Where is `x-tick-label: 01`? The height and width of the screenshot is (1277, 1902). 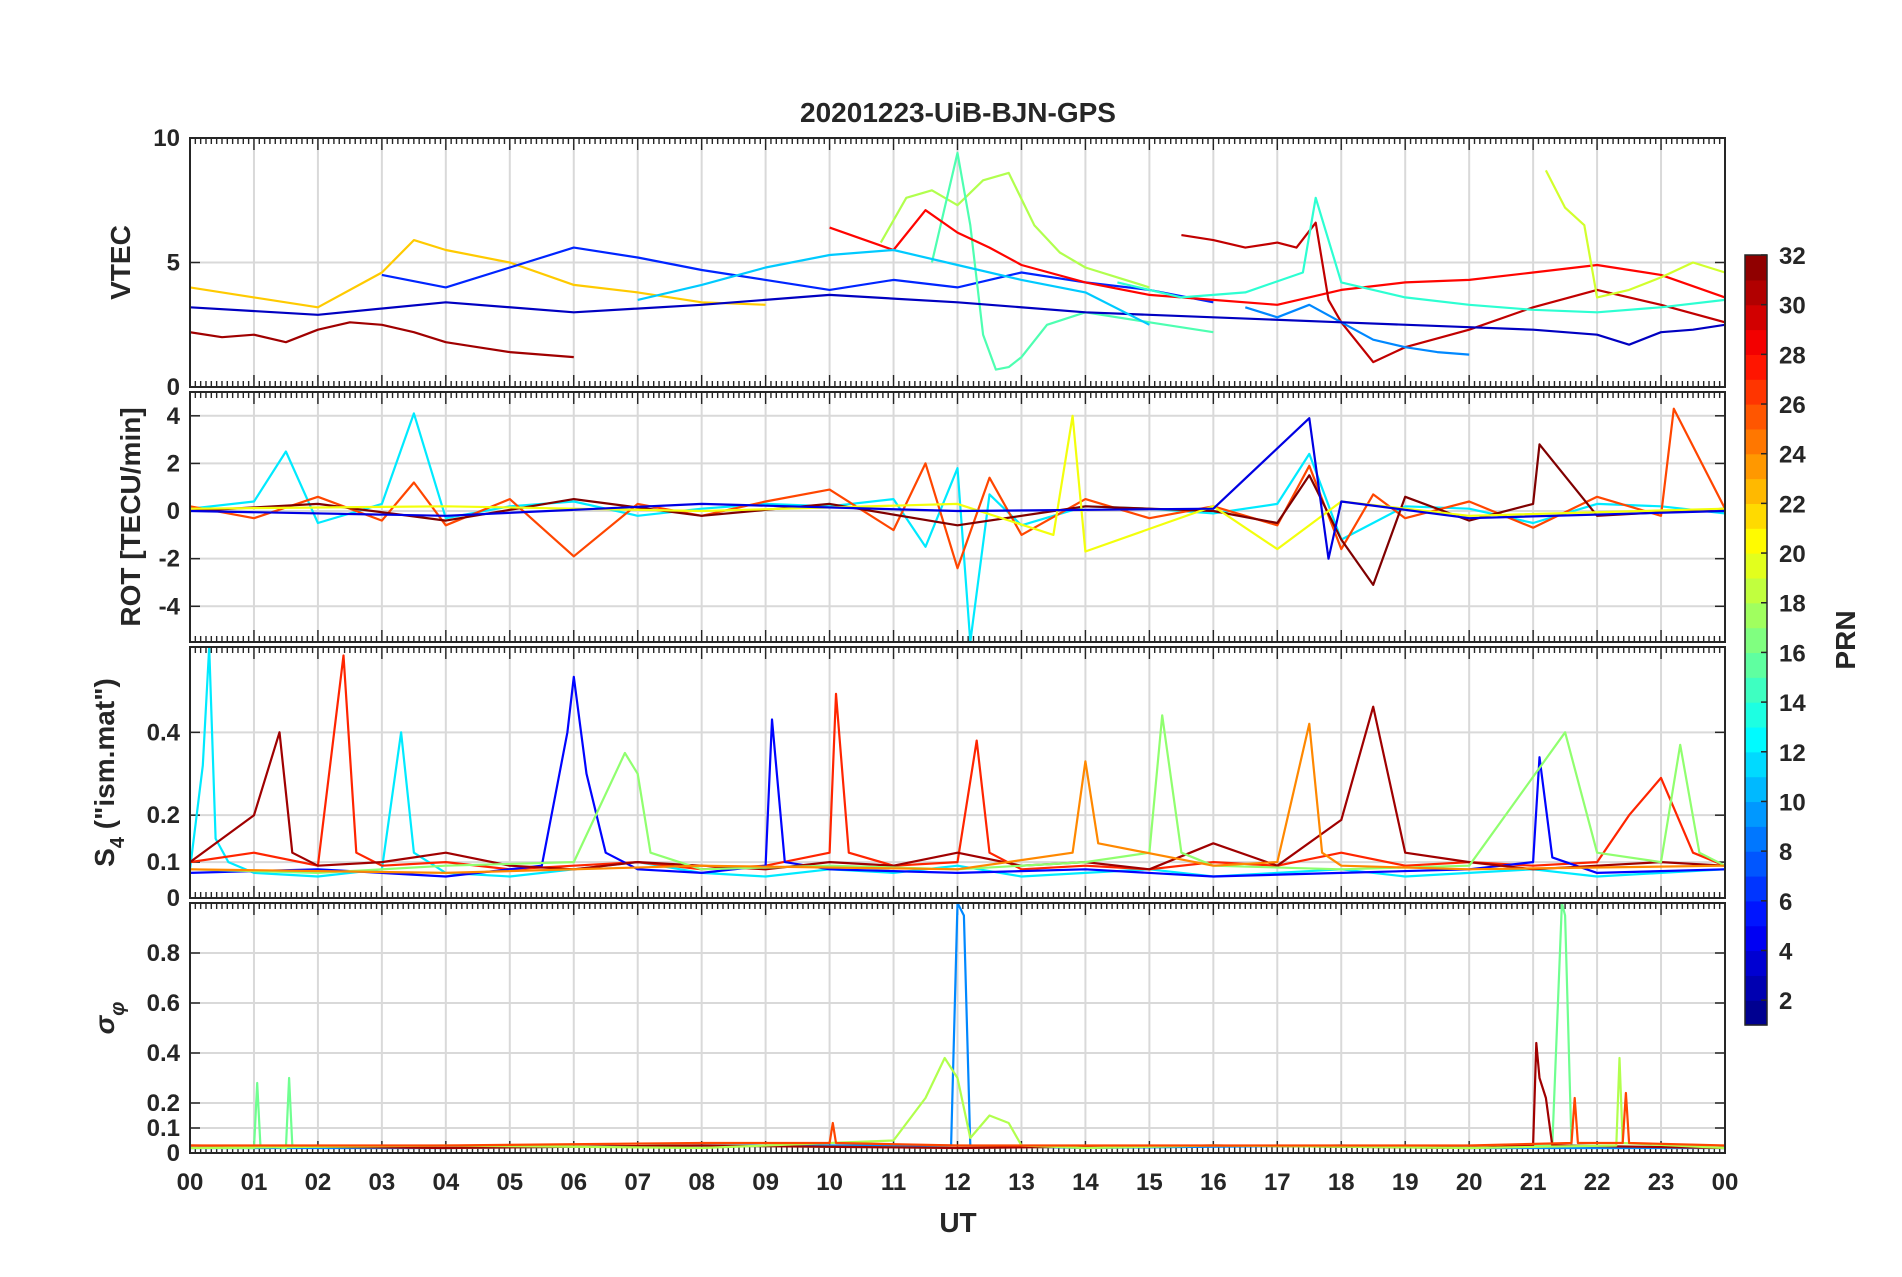
x-tick-label: 01 is located at coordinates (254, 1182).